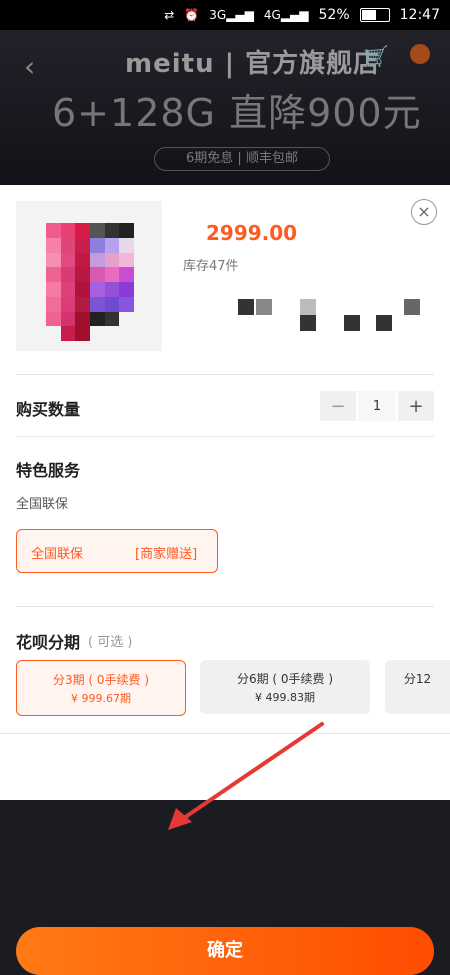  I want to click on store-brand: meitu | 官方旗舰店, so click(253, 64).